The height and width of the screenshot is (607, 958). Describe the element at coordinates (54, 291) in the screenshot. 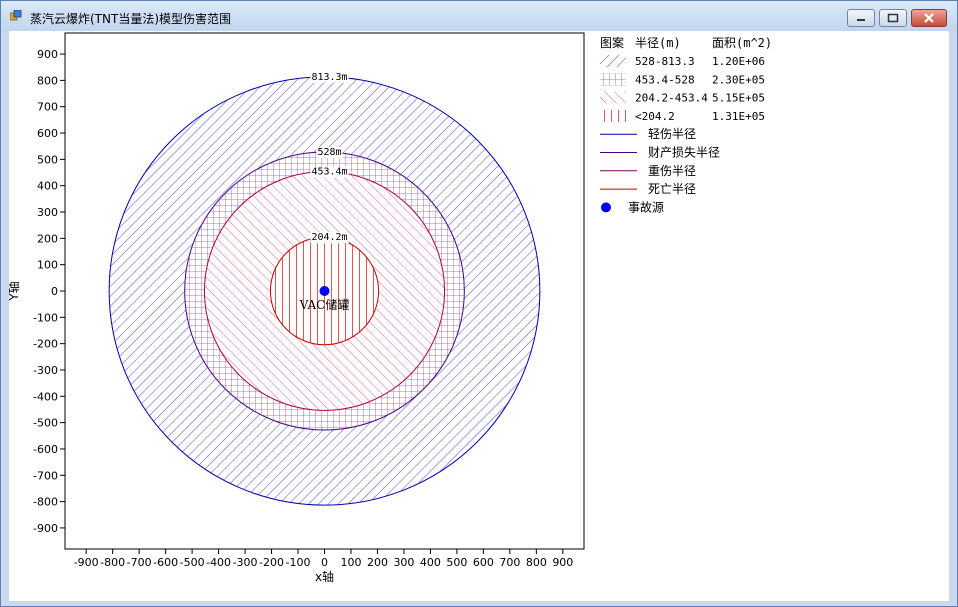

I see `y-tick-label-9: 0` at that location.